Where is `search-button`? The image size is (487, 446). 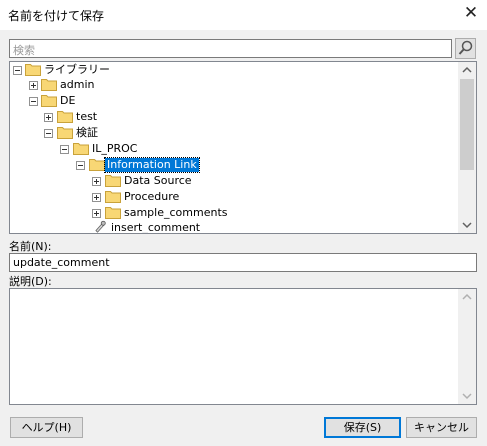
search-button is located at coordinates (465, 48).